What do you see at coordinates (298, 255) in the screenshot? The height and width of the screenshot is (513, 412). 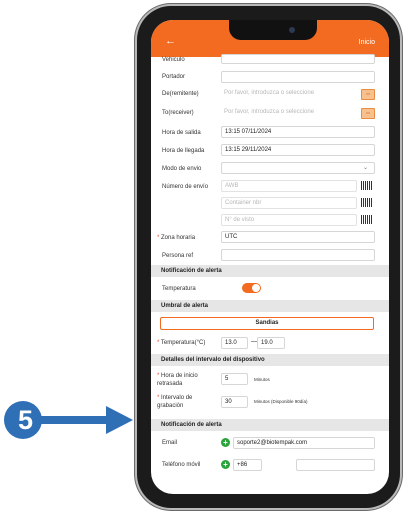 I see `persona-input` at bounding box center [298, 255].